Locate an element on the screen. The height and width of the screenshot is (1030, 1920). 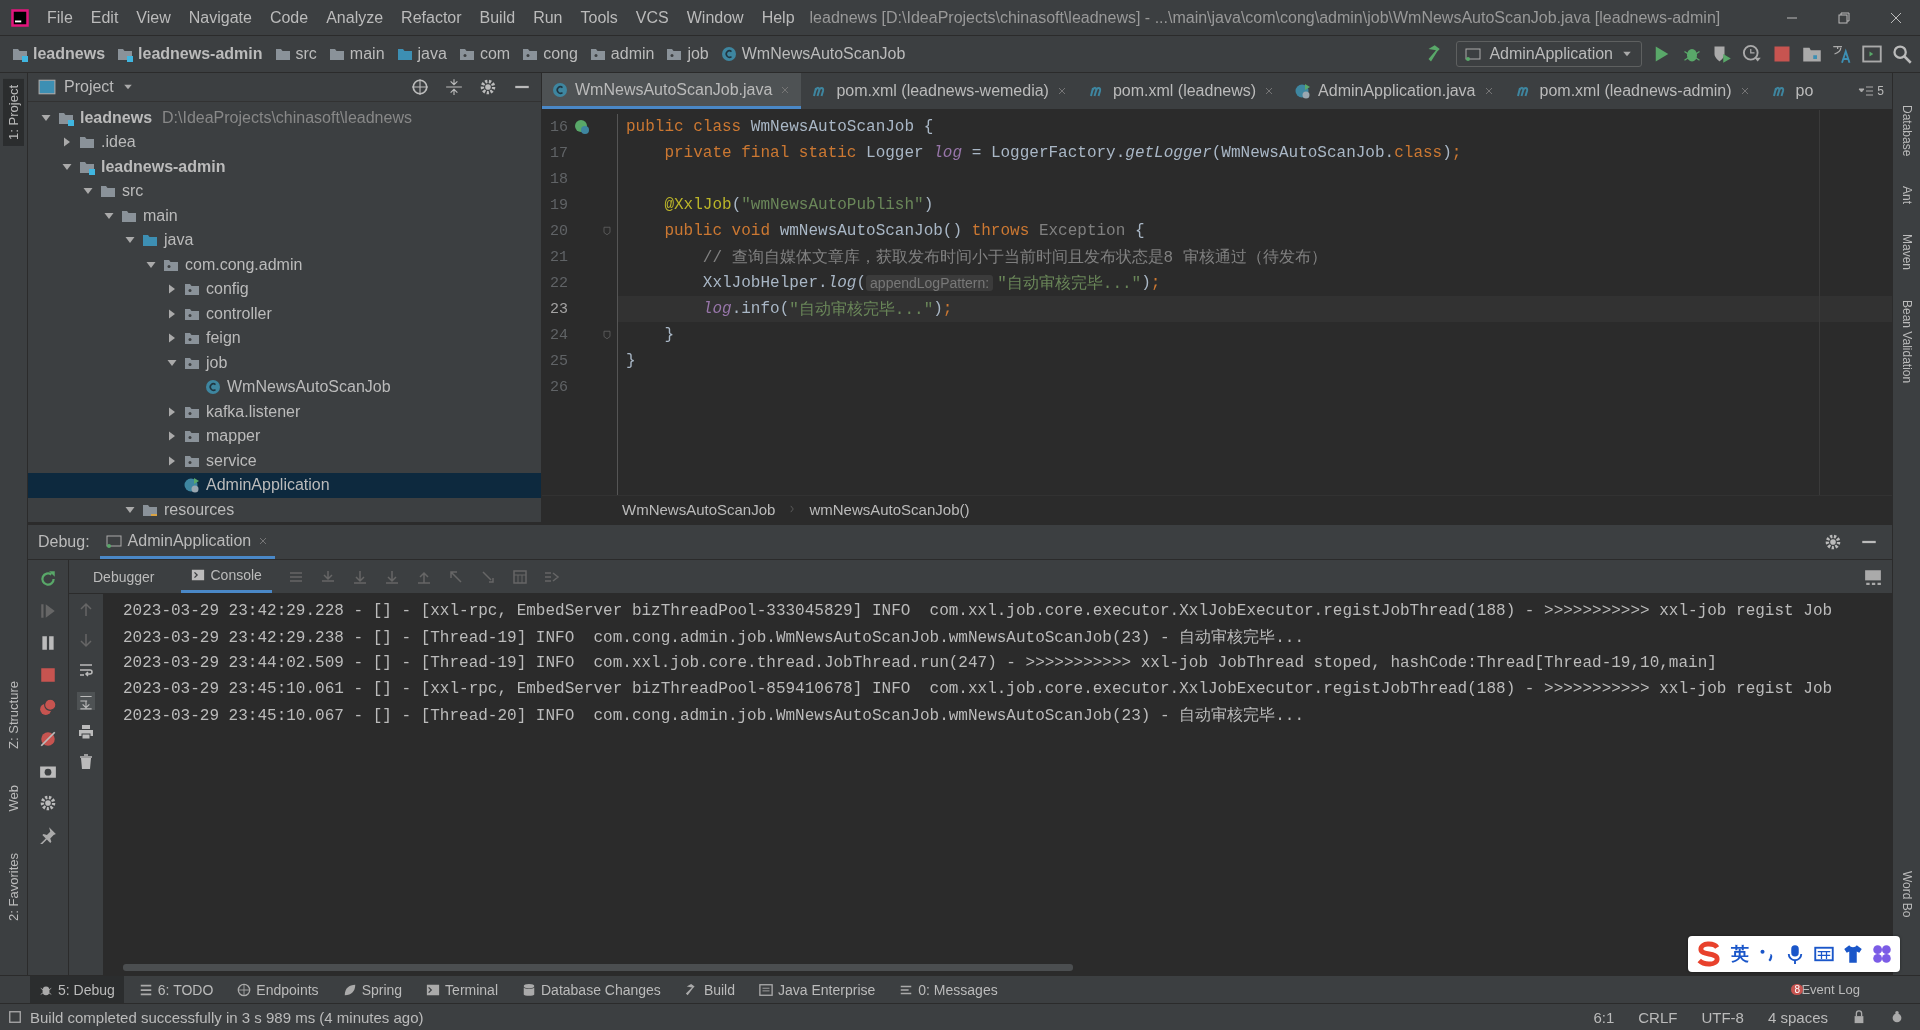
translate-icon is located at coordinates (1842, 54).